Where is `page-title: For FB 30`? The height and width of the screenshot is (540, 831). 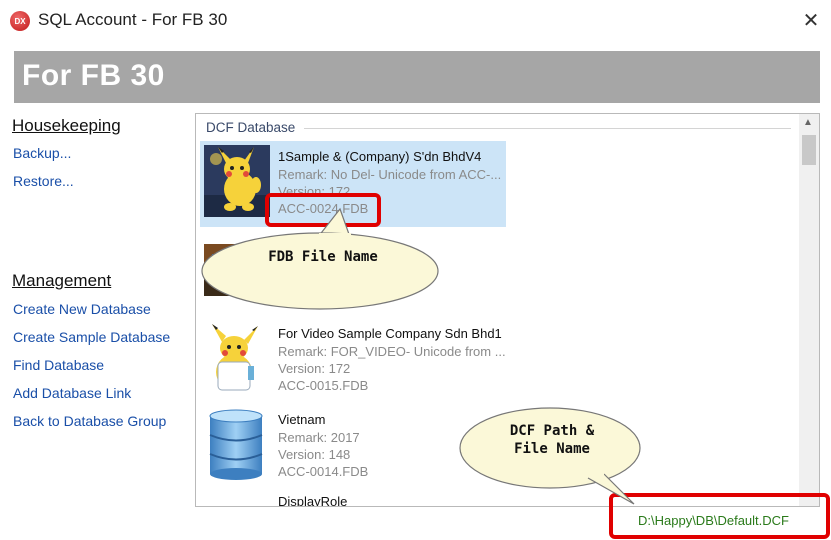
page-title: For FB 30 is located at coordinates (93, 75).